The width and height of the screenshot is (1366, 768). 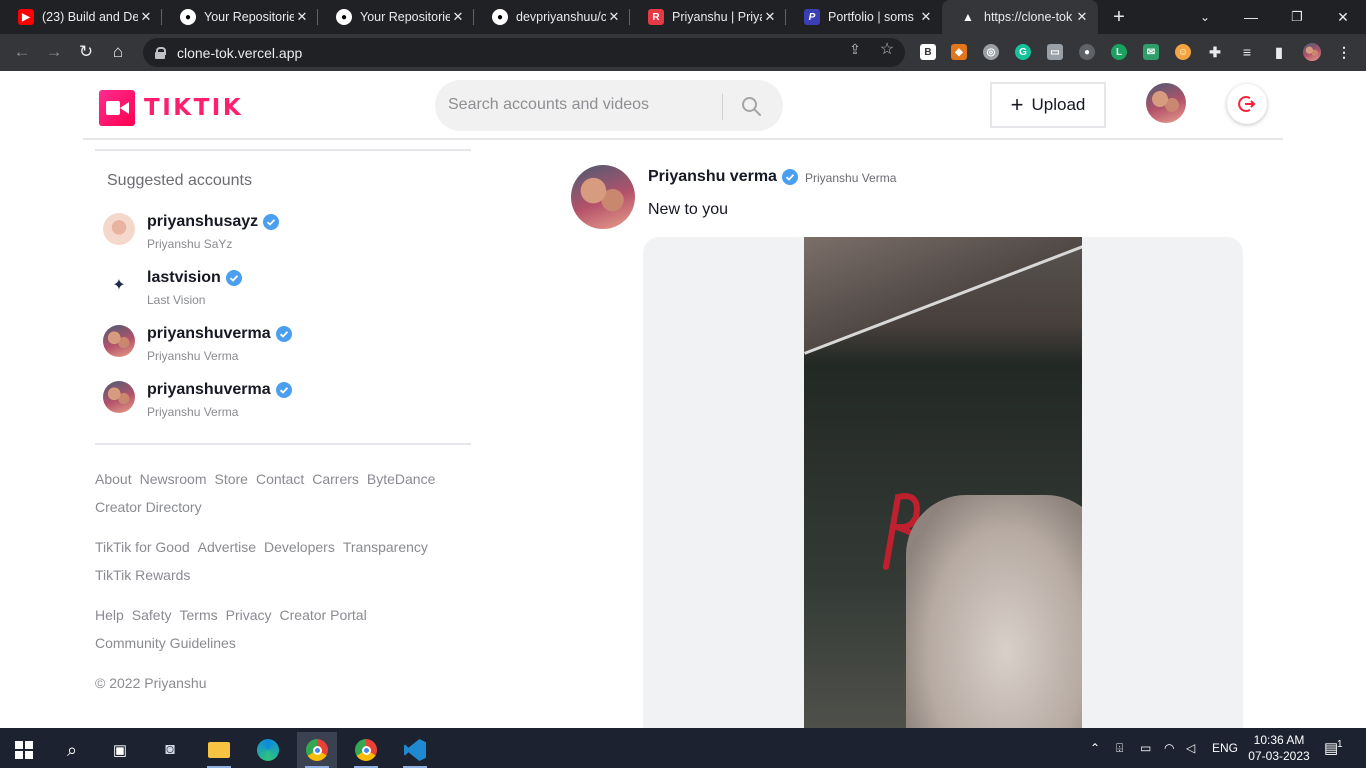 What do you see at coordinates (864, 17) in the screenshot?
I see `tab-portfolio: P Portfolio | soms ✕` at bounding box center [864, 17].